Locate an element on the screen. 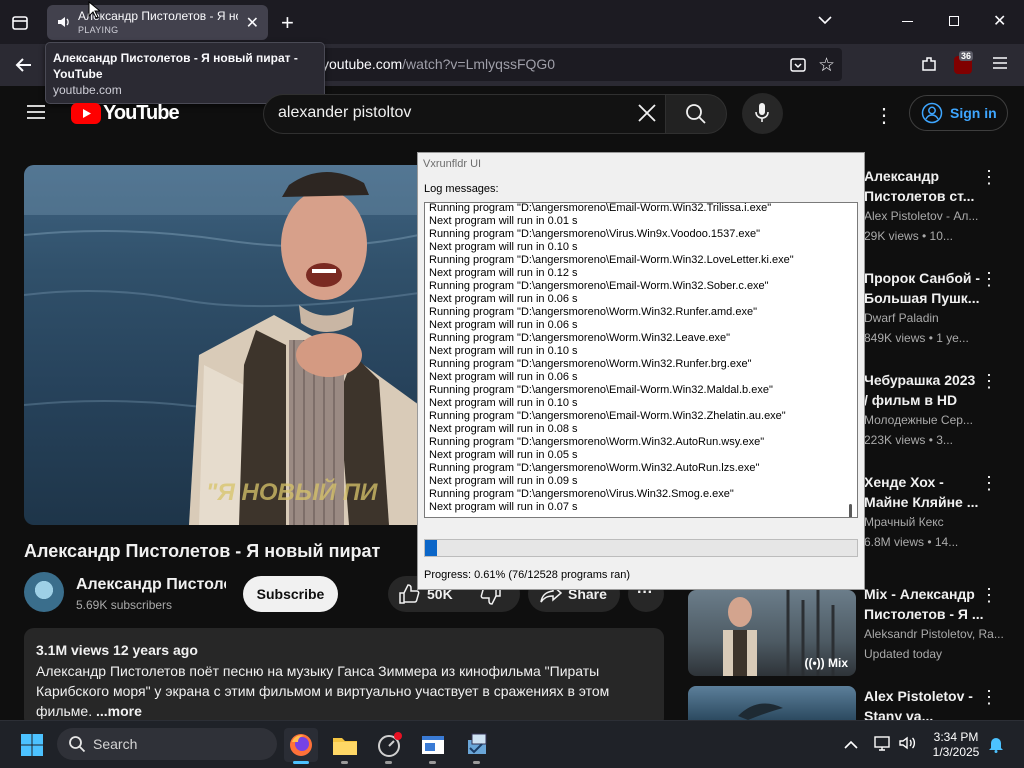 Image resolution: width=1024 pixels, height=768 pixels. dialog-title: Vxrunfldr UI is located at coordinates (452, 164).